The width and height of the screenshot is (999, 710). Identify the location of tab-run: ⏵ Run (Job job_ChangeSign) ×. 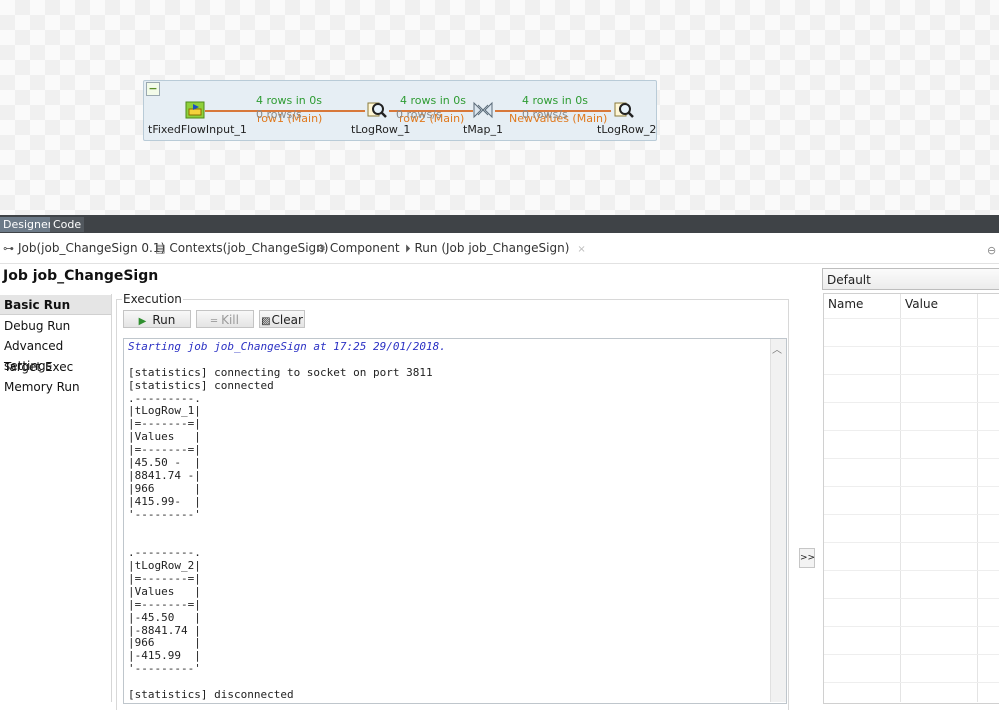
(495, 248).